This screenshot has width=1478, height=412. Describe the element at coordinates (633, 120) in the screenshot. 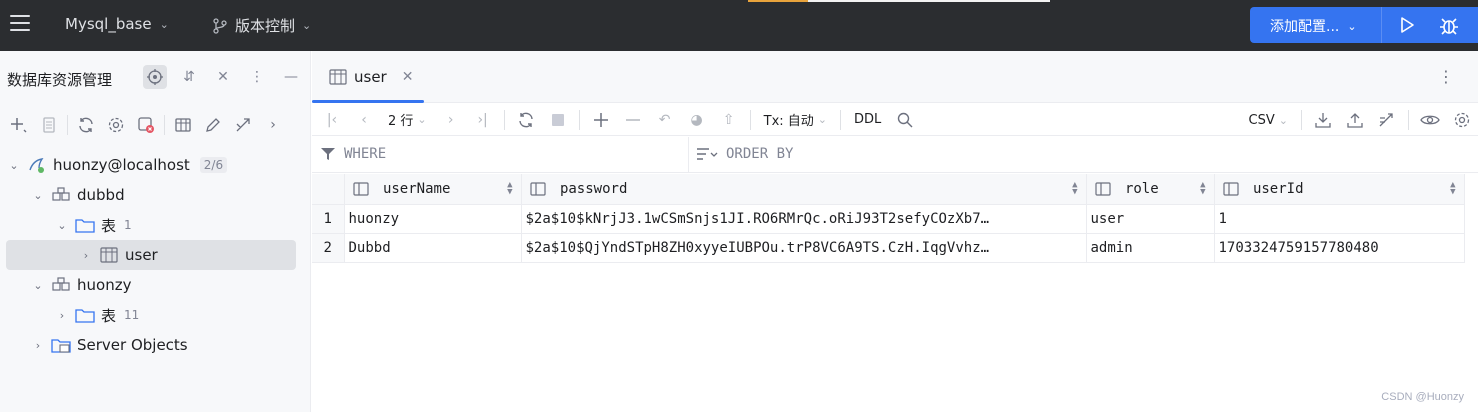

I see `delete-row-icon` at that location.